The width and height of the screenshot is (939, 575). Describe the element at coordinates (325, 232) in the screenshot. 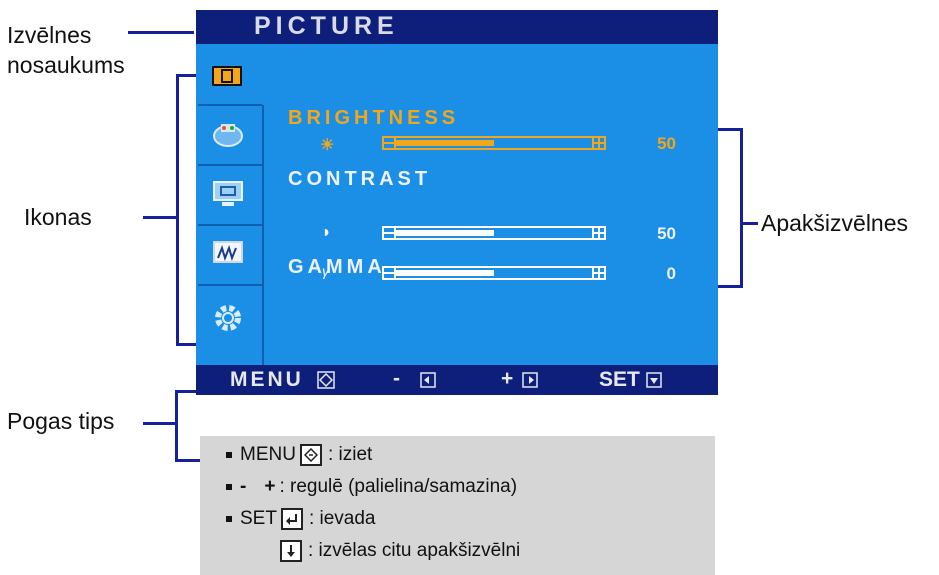

I see `contrast-icon: ◑` at that location.